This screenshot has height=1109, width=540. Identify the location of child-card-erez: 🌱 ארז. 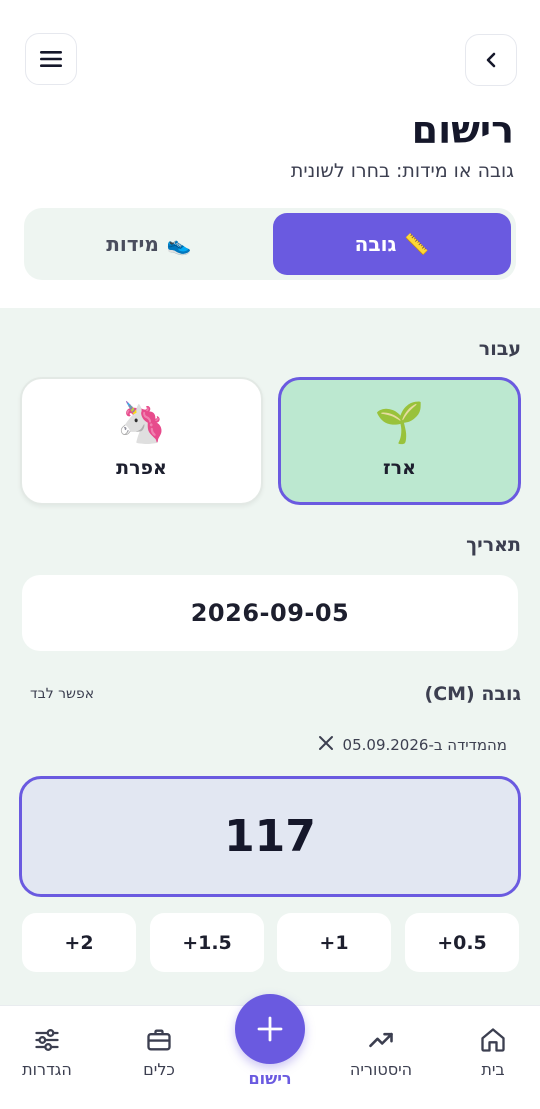
(399, 441).